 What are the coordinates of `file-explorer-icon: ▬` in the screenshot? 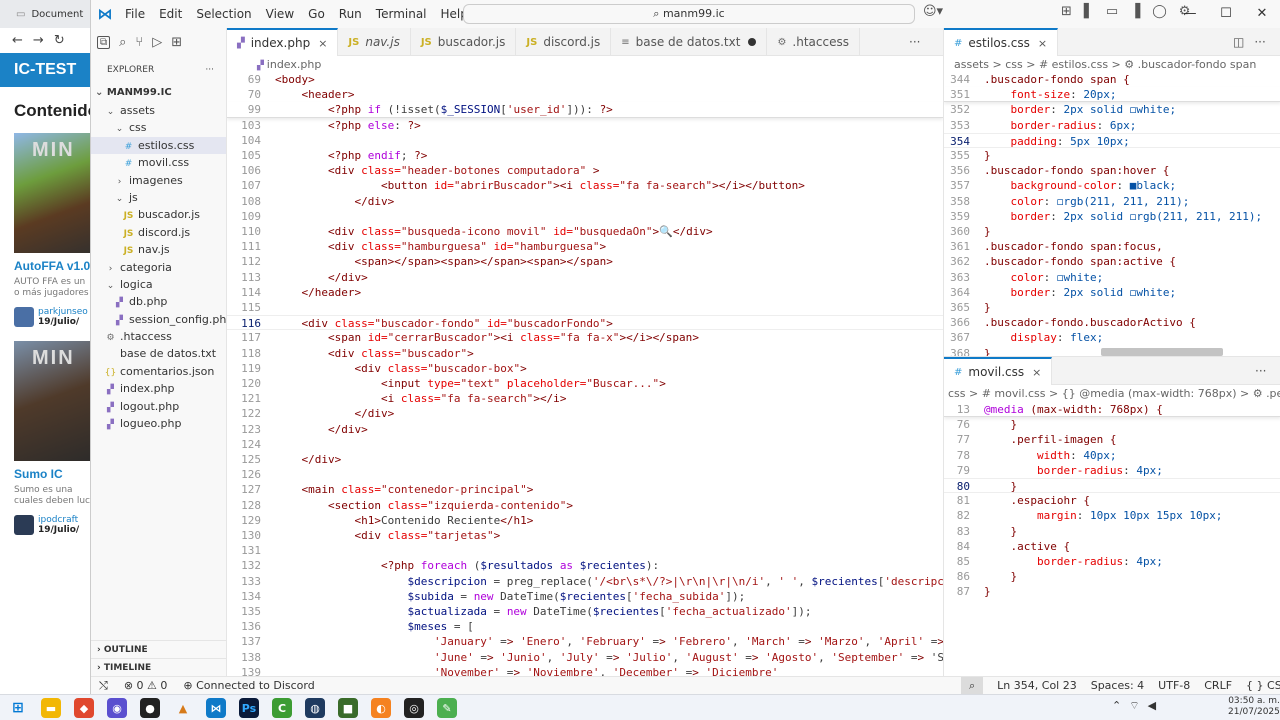 It's located at (51, 708).